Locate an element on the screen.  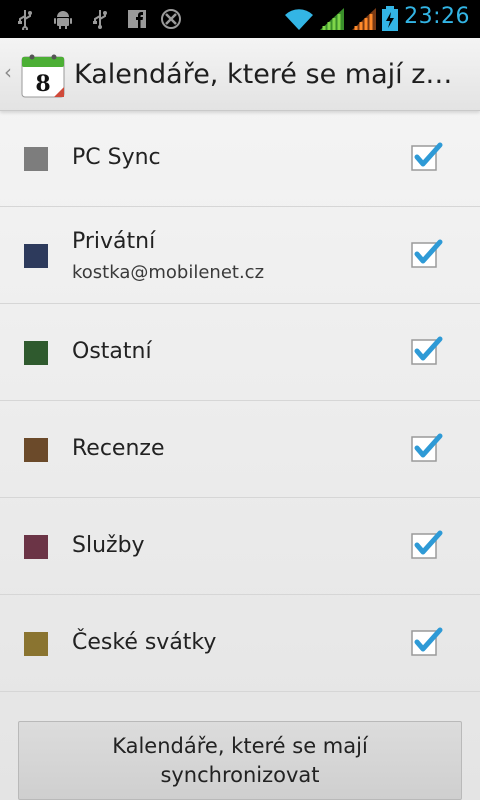
page-title: Kalendáře, které se mají zobrazit is located at coordinates (270, 74).